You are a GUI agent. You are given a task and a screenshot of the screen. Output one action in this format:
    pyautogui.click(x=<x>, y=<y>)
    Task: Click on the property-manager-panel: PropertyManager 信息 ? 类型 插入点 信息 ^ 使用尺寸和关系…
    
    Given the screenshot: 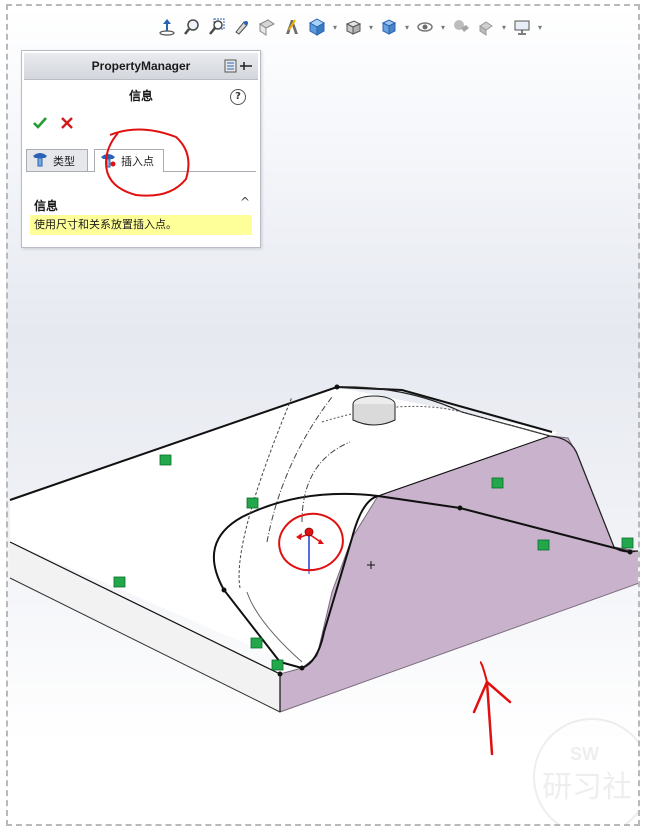 What is the action you would take?
    pyautogui.click(x=141, y=149)
    